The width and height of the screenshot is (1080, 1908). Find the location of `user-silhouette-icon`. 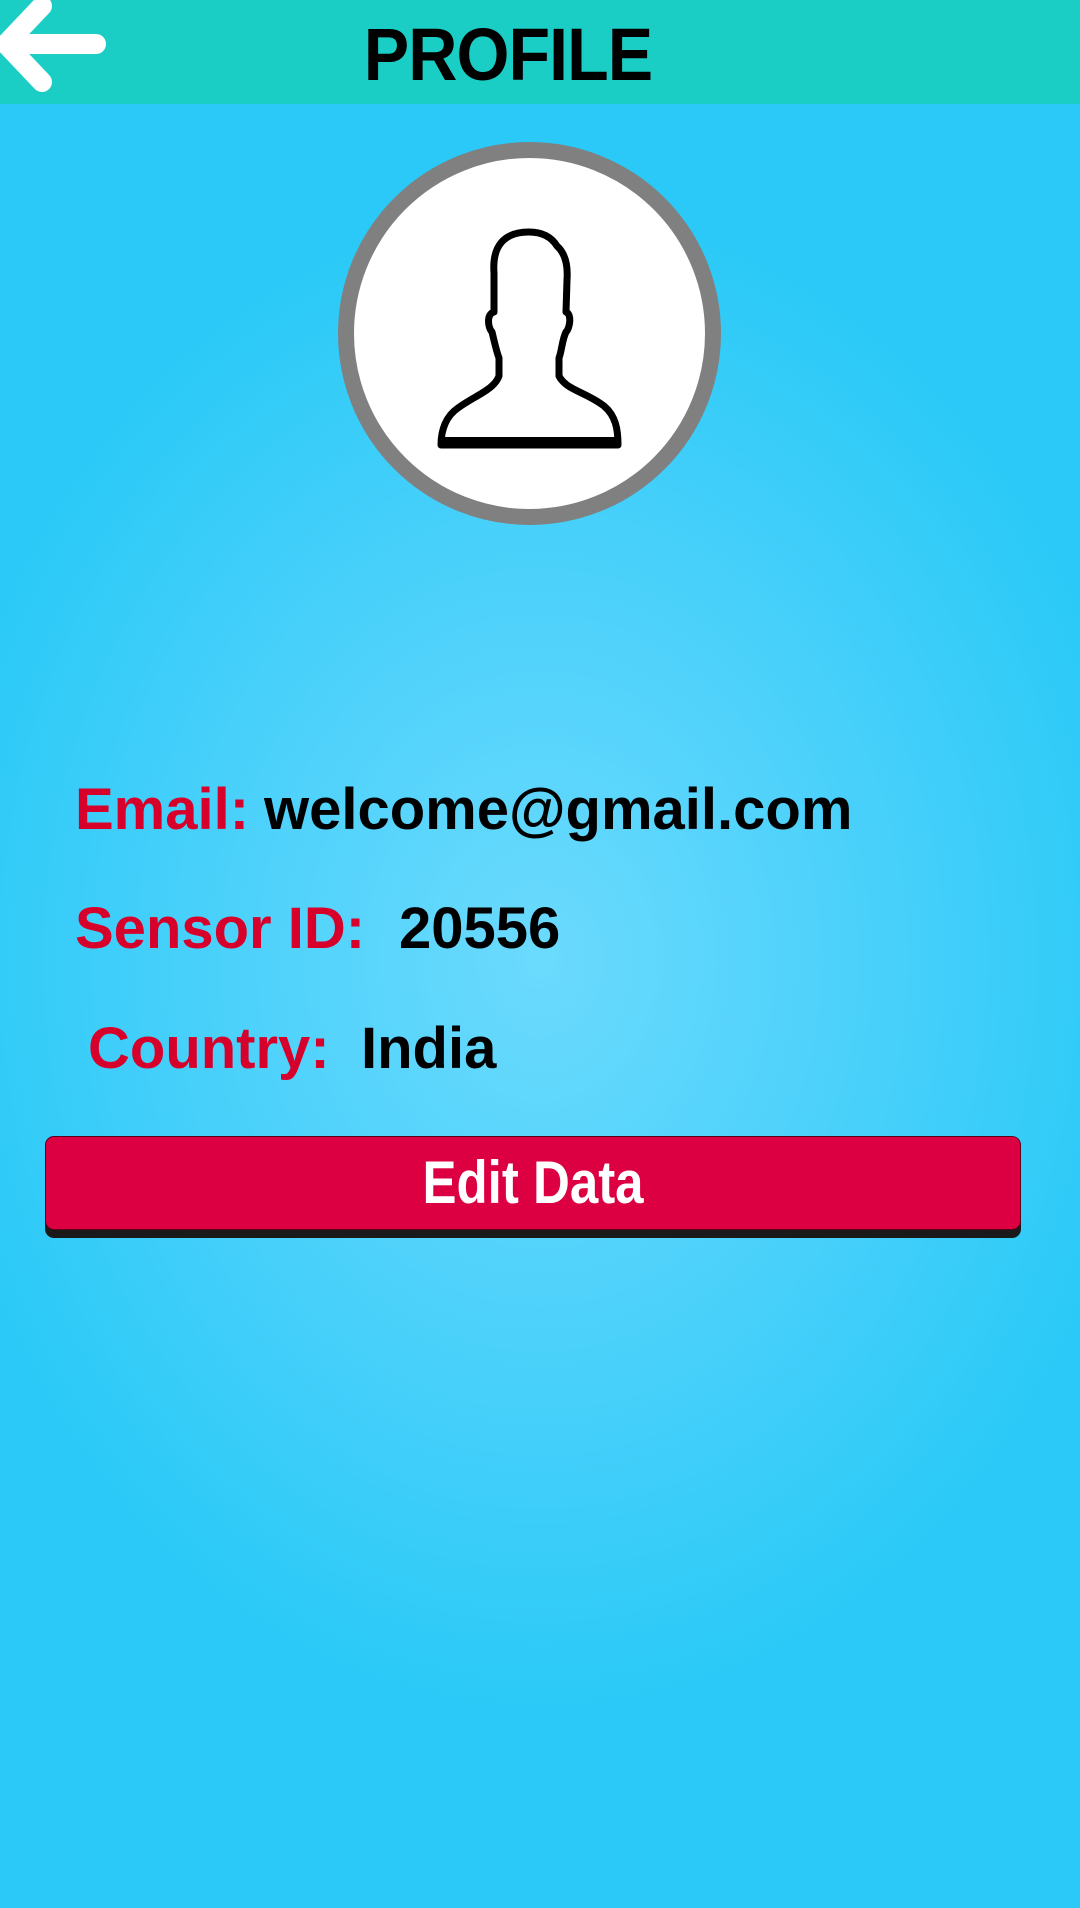

user-silhouette-icon is located at coordinates (529, 338).